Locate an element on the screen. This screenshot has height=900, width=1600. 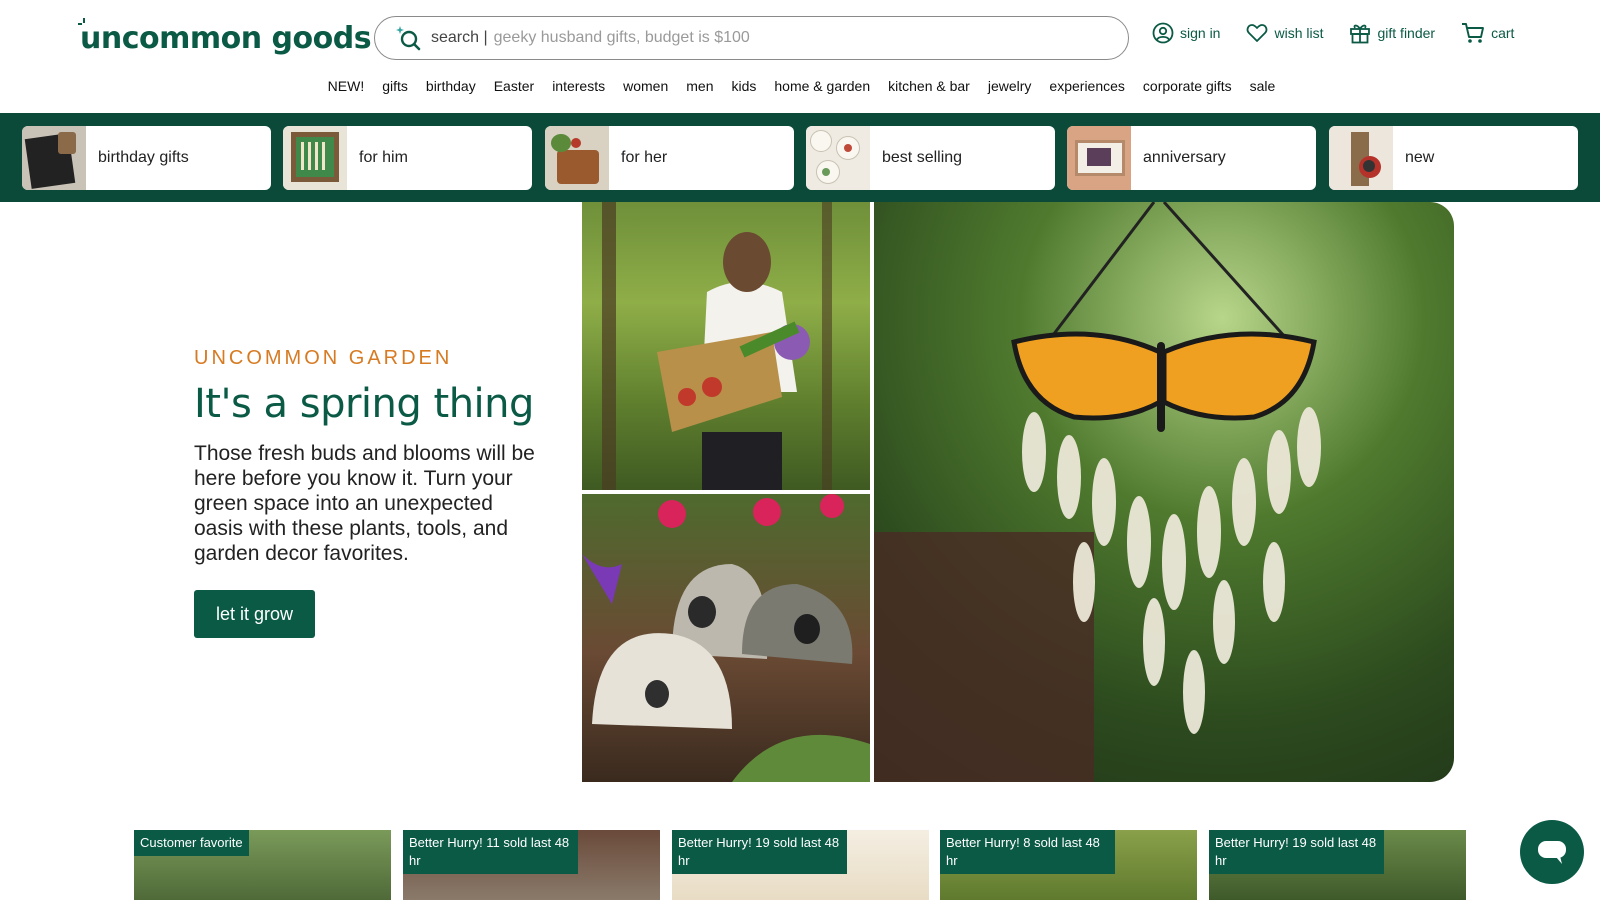
search-input is located at coordinates (773, 38).